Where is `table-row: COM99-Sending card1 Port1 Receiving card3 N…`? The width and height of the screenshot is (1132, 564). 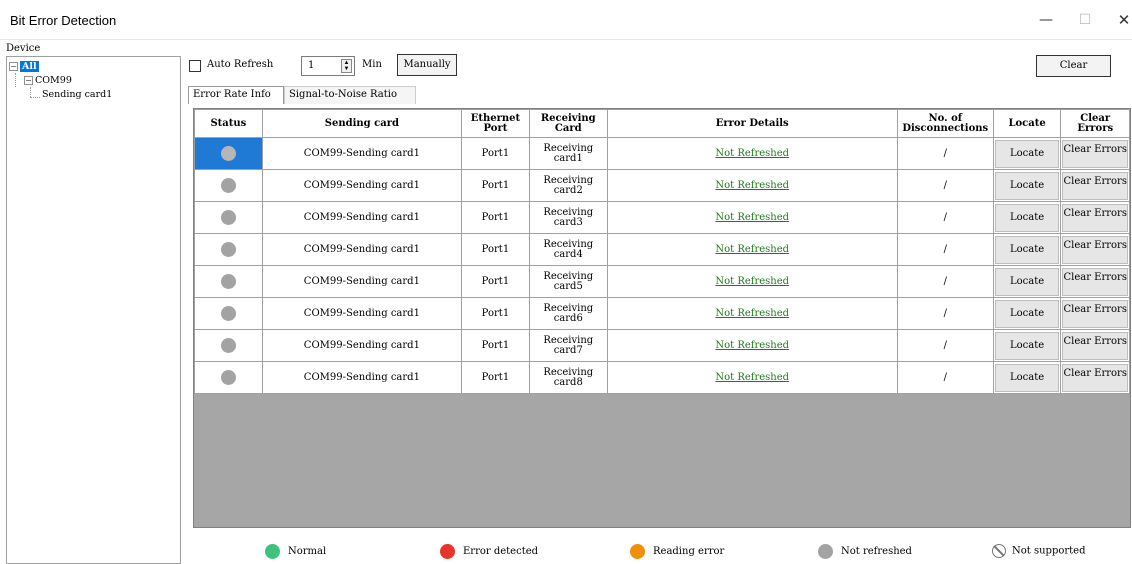 table-row: COM99-Sending card1 Port1 Receiving card3 N… is located at coordinates (662, 217).